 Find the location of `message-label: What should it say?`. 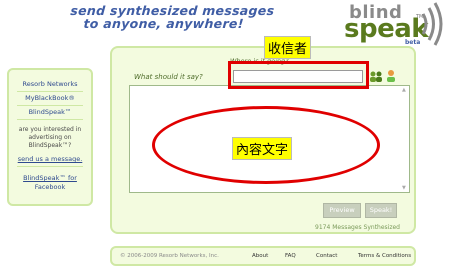

message-label: What should it say? is located at coordinates (168, 77).